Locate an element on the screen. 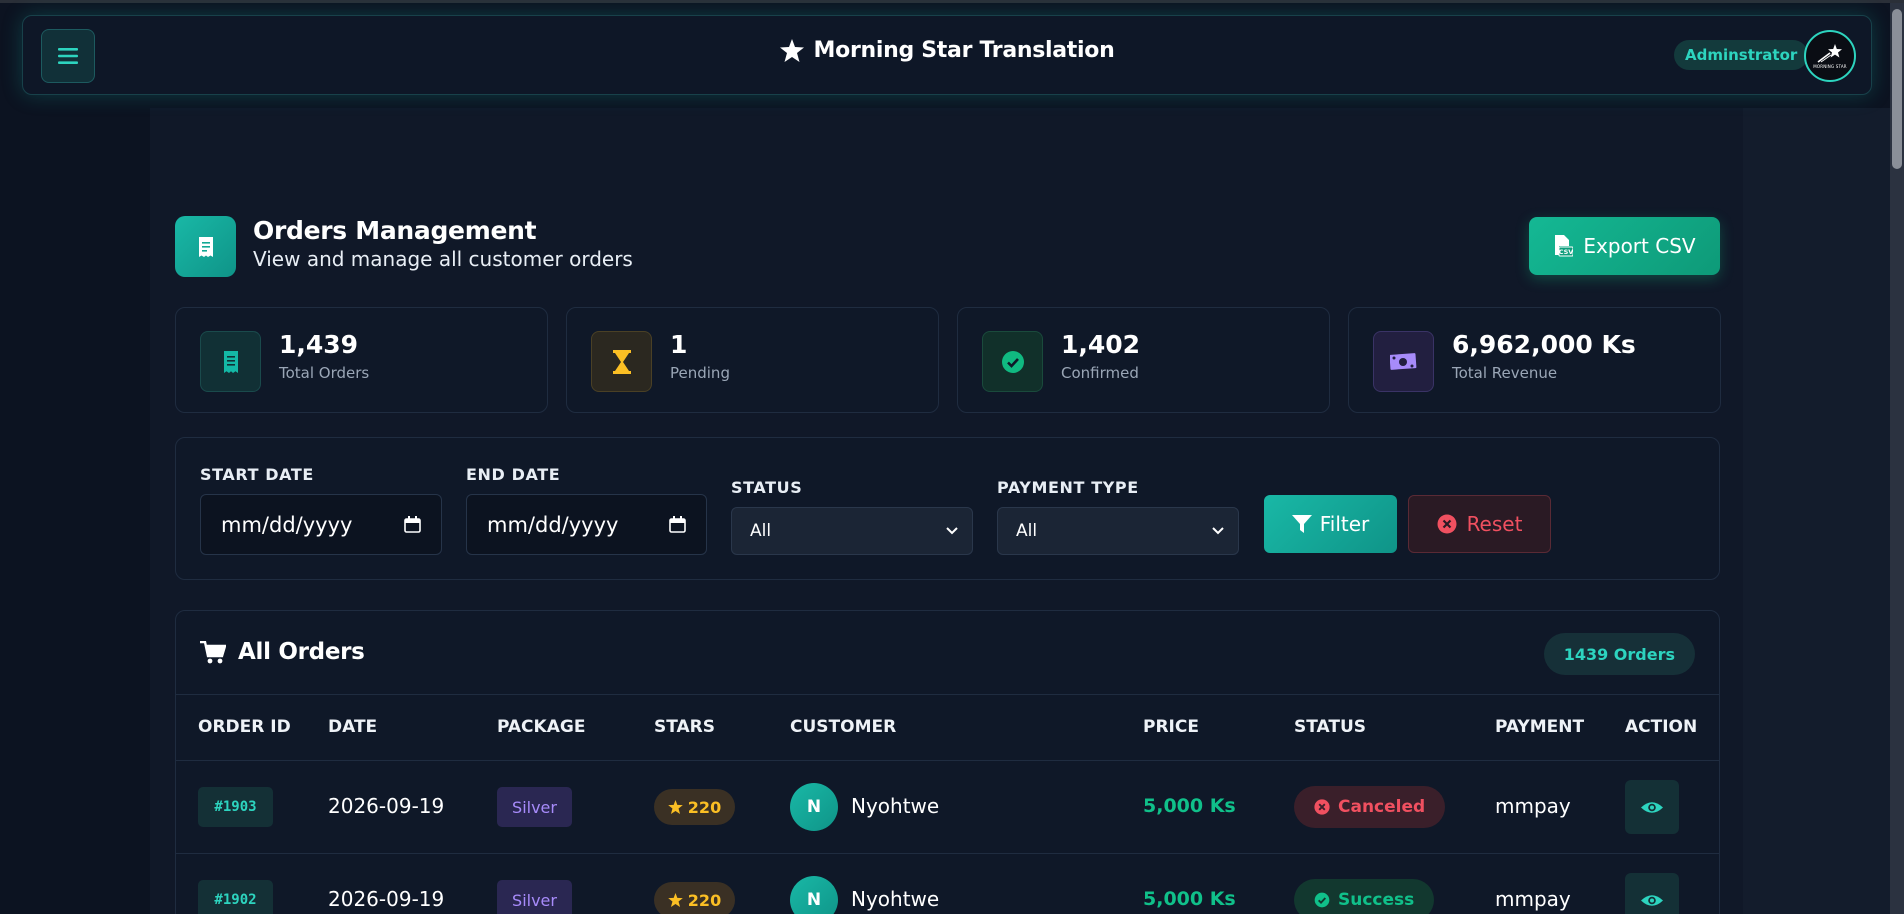 The height and width of the screenshot is (914, 1904). money-icon is located at coordinates (1403, 361).